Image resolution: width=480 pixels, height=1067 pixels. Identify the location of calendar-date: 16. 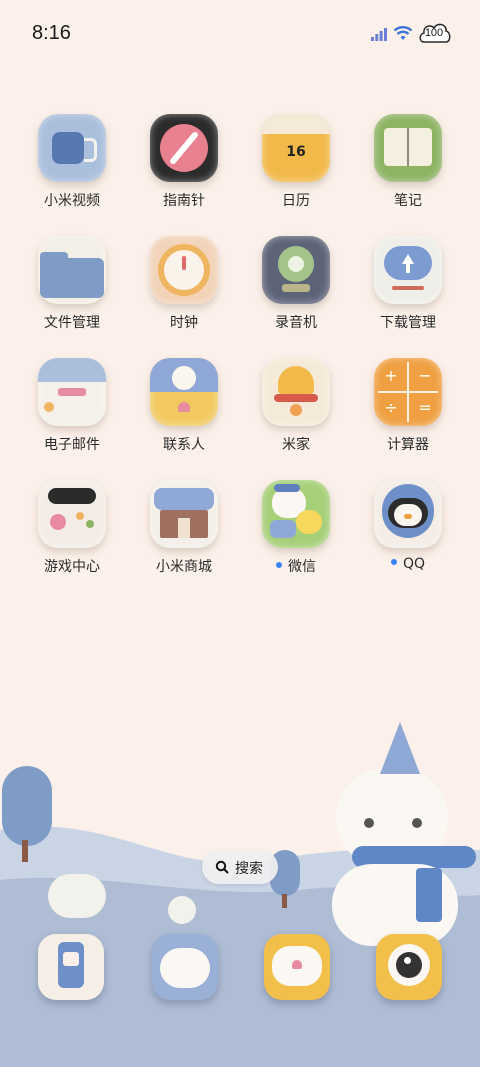
(296, 152).